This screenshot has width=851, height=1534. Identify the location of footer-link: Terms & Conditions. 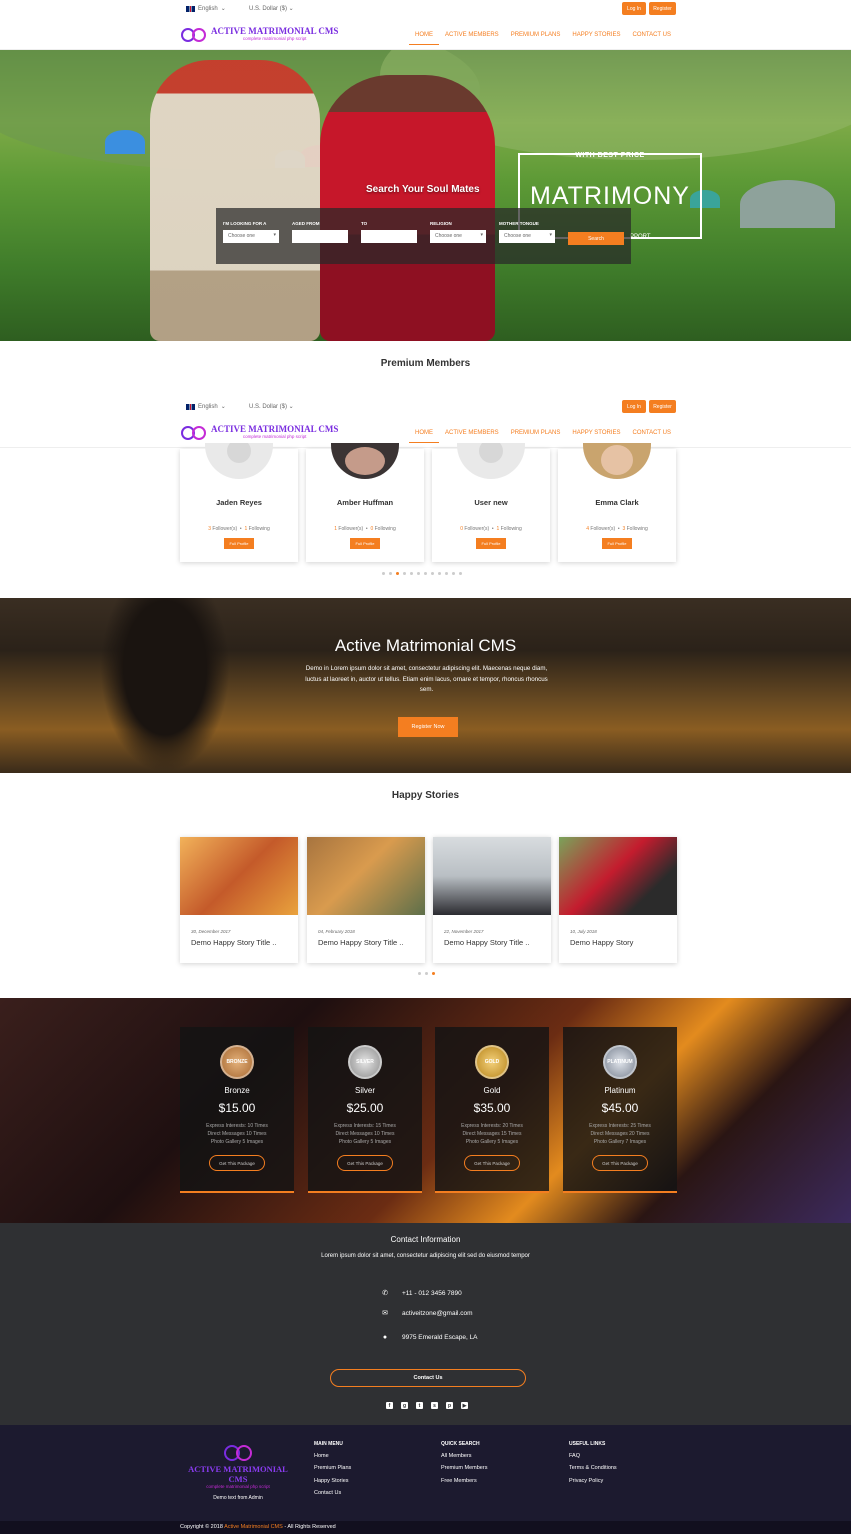
(593, 1468).